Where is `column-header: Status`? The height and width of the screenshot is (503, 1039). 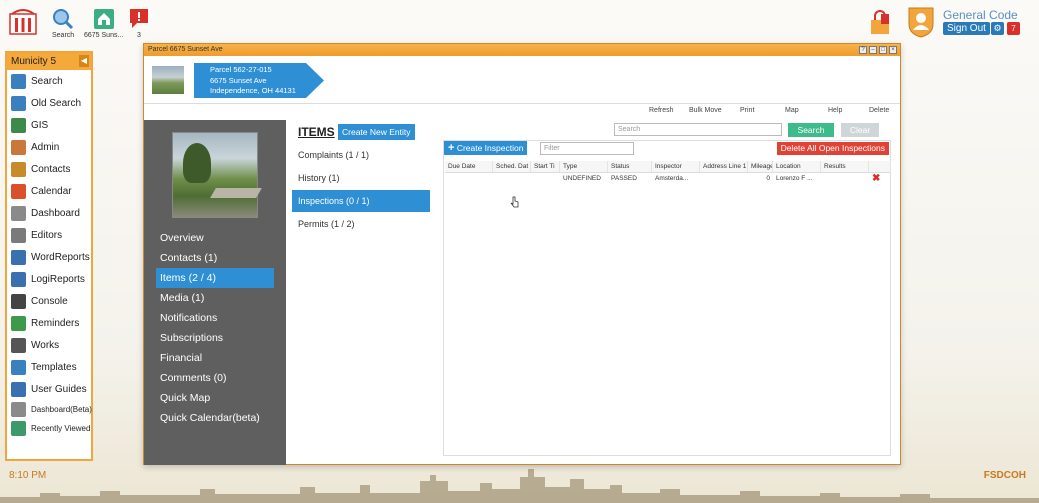 column-header: Status is located at coordinates (630, 166).